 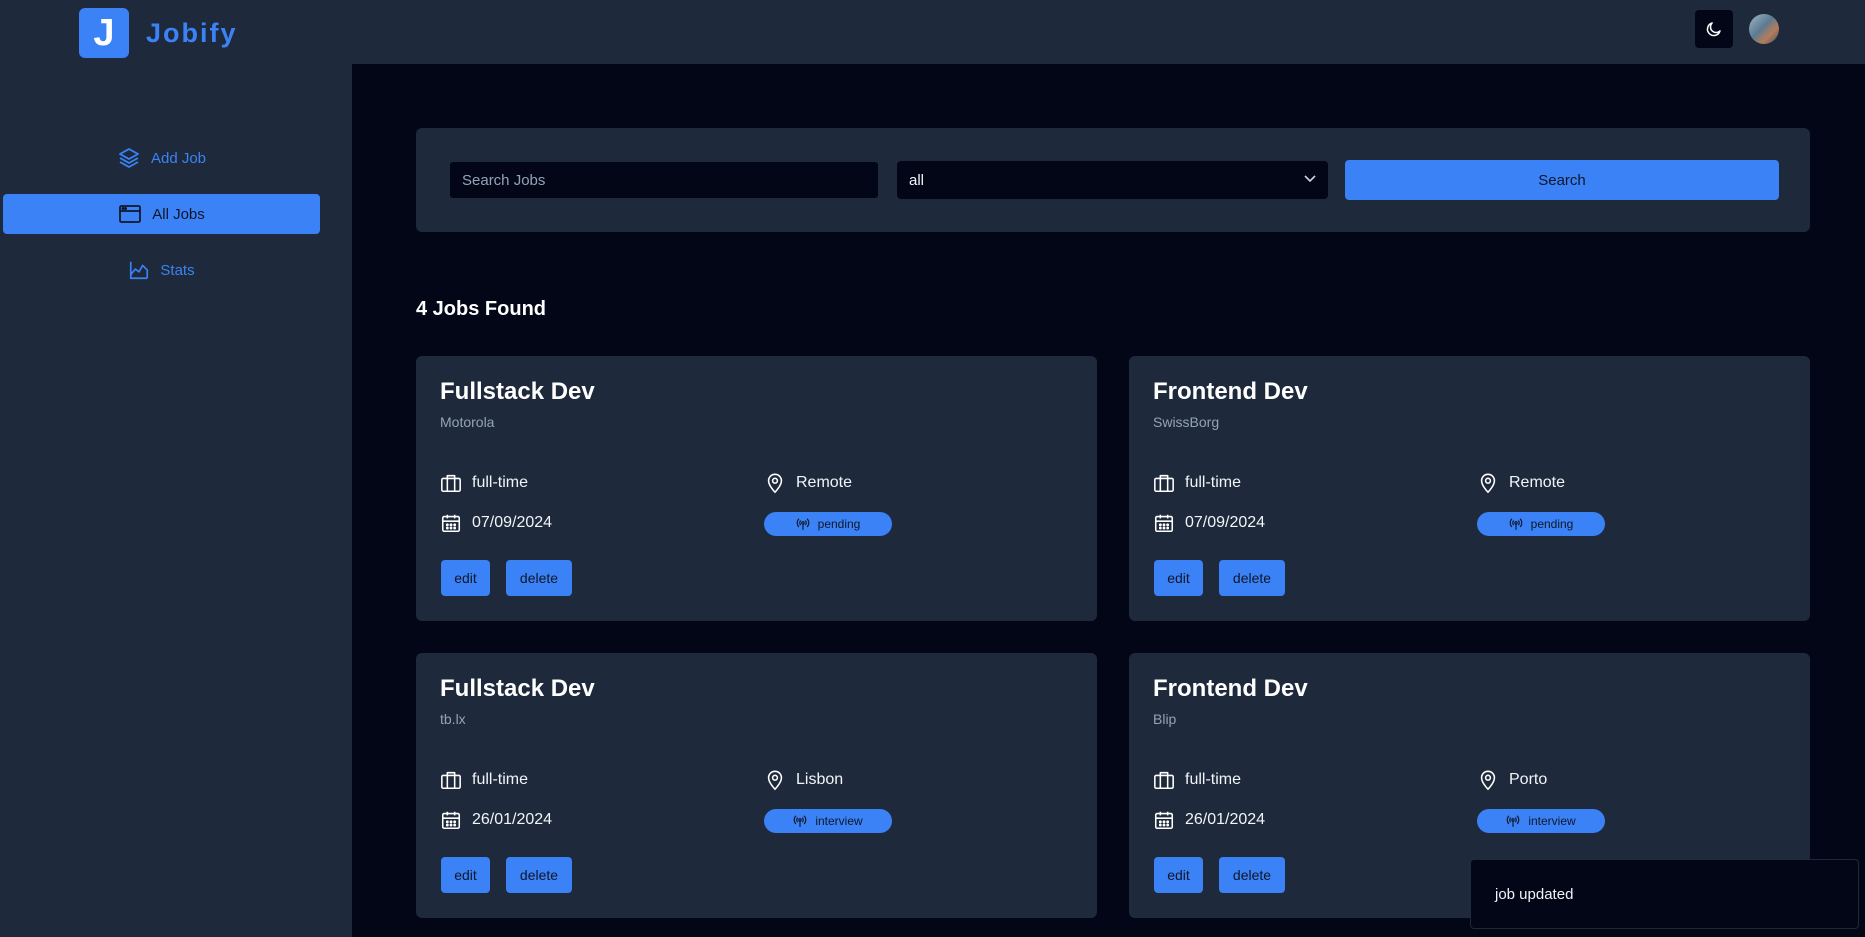 What do you see at coordinates (192, 32) in the screenshot?
I see `brand-name: Jobify` at bounding box center [192, 32].